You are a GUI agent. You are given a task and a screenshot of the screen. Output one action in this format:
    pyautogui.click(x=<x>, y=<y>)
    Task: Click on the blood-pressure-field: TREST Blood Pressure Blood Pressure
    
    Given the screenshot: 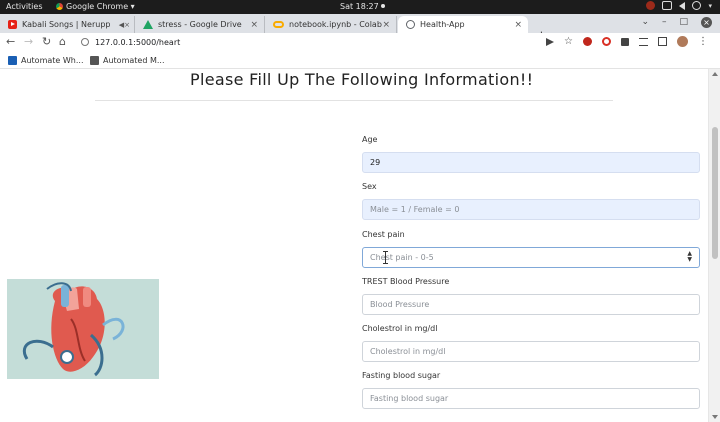 What is the action you would take?
    pyautogui.click(x=531, y=296)
    